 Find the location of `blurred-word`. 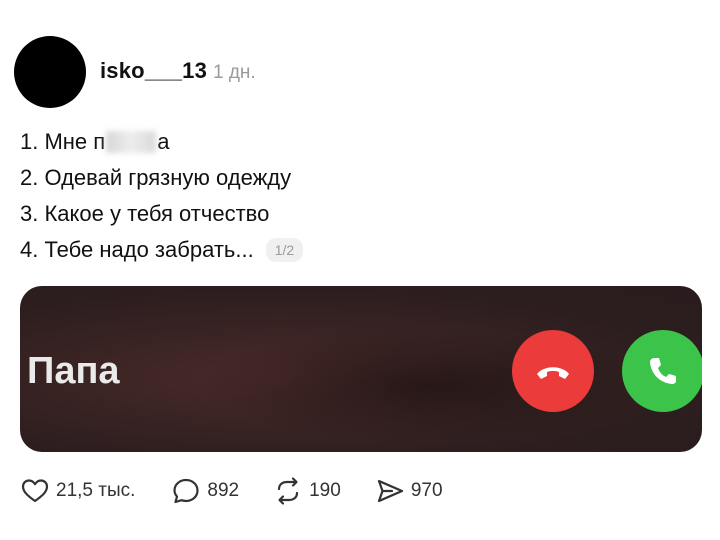

blurred-word is located at coordinates (131, 142).